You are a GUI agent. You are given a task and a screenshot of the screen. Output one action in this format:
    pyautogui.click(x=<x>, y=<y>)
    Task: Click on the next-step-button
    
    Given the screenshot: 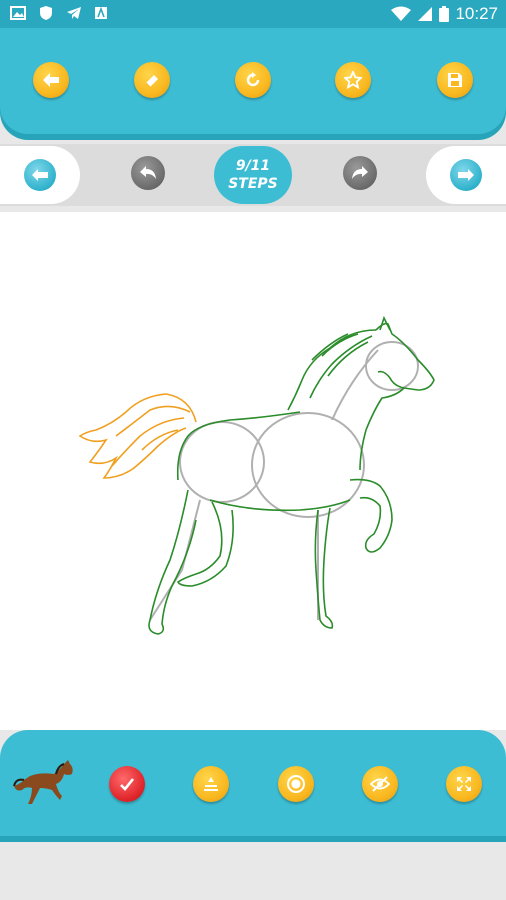 What is the action you would take?
    pyautogui.click(x=466, y=175)
    